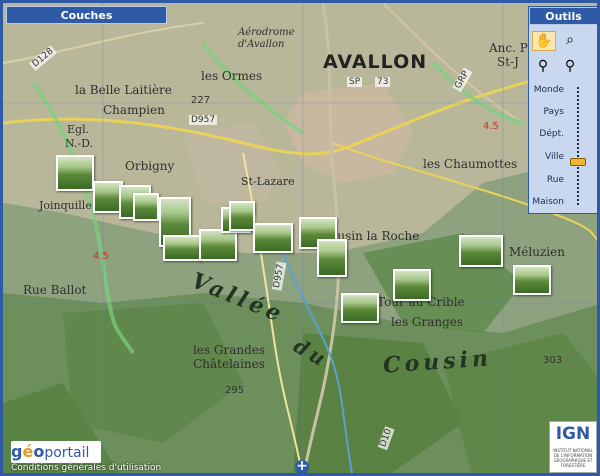 Image resolution: width=600 pixels, height=476 pixels. I want to click on layers-panel-header: Couches, so click(86, 15).